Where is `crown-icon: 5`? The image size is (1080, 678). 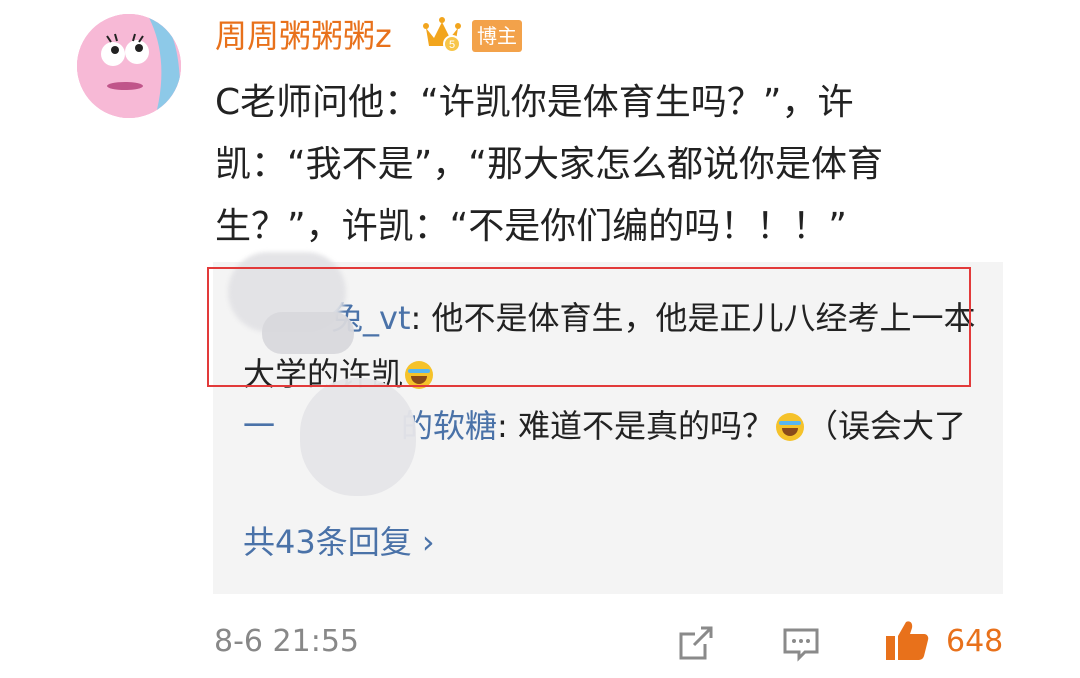 crown-icon: 5 is located at coordinates (442, 35).